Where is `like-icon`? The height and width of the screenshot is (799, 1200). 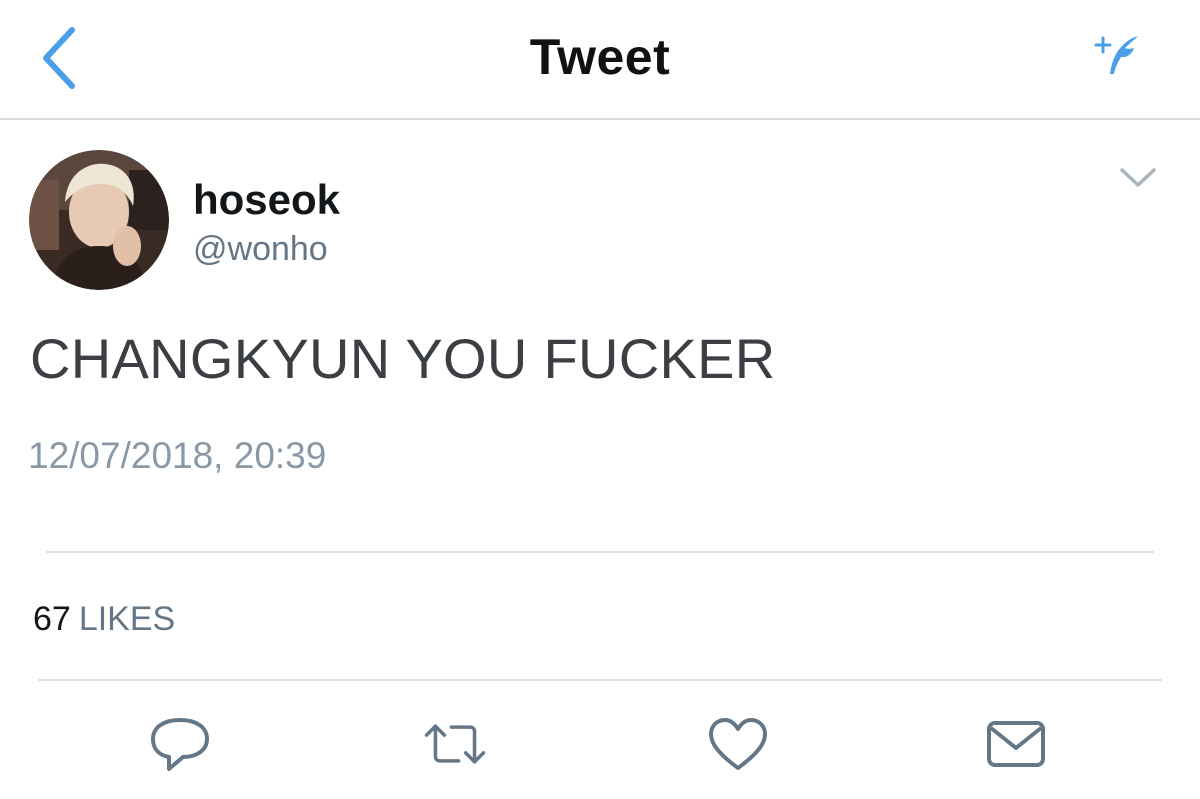
like-icon is located at coordinates (738, 744).